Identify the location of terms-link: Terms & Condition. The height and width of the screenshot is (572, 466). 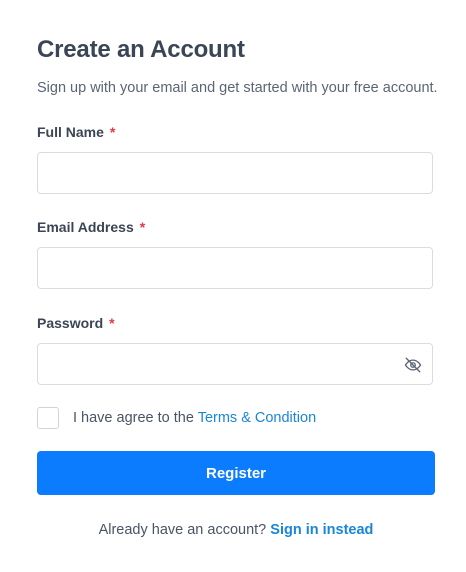
(257, 418).